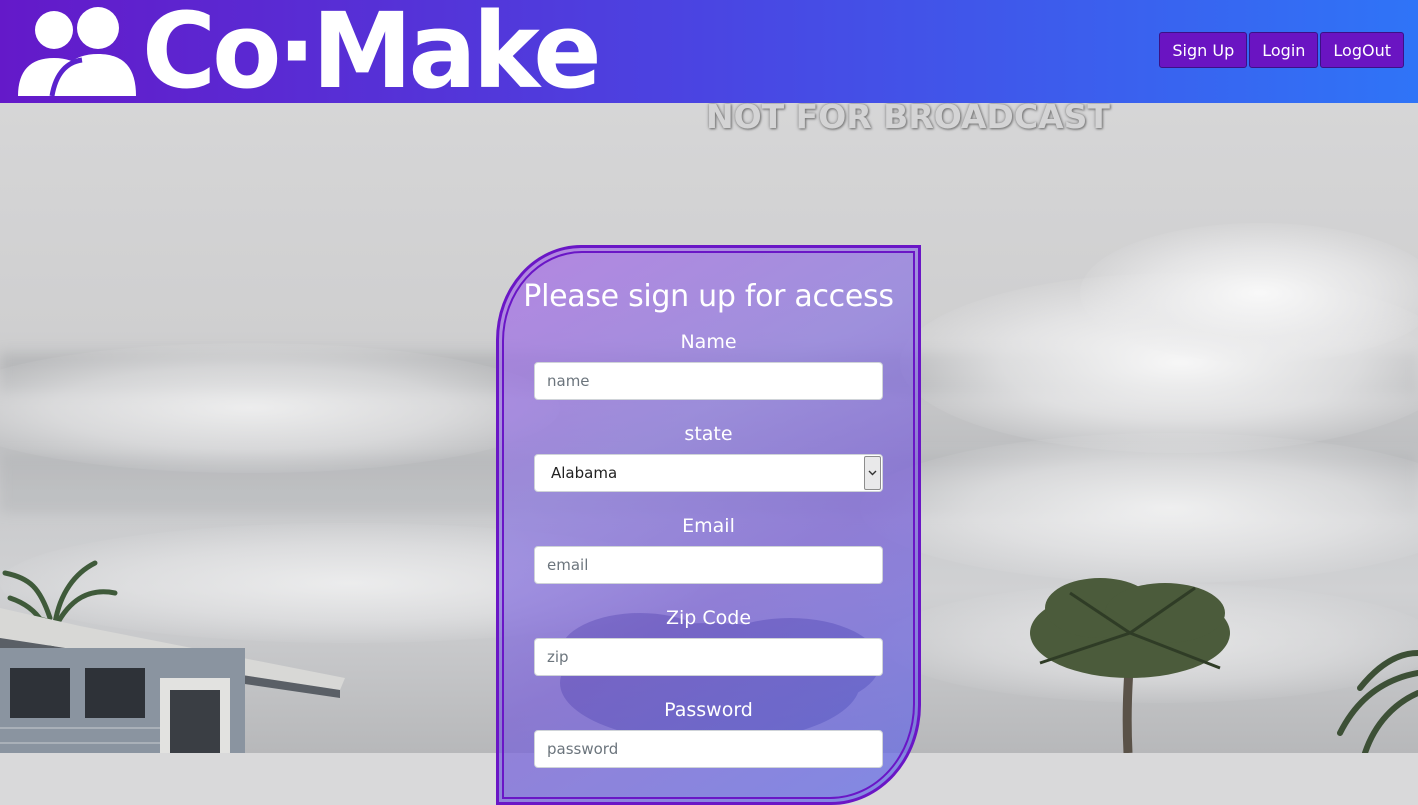  What do you see at coordinates (708, 434) in the screenshot?
I see `state-label: state` at bounding box center [708, 434].